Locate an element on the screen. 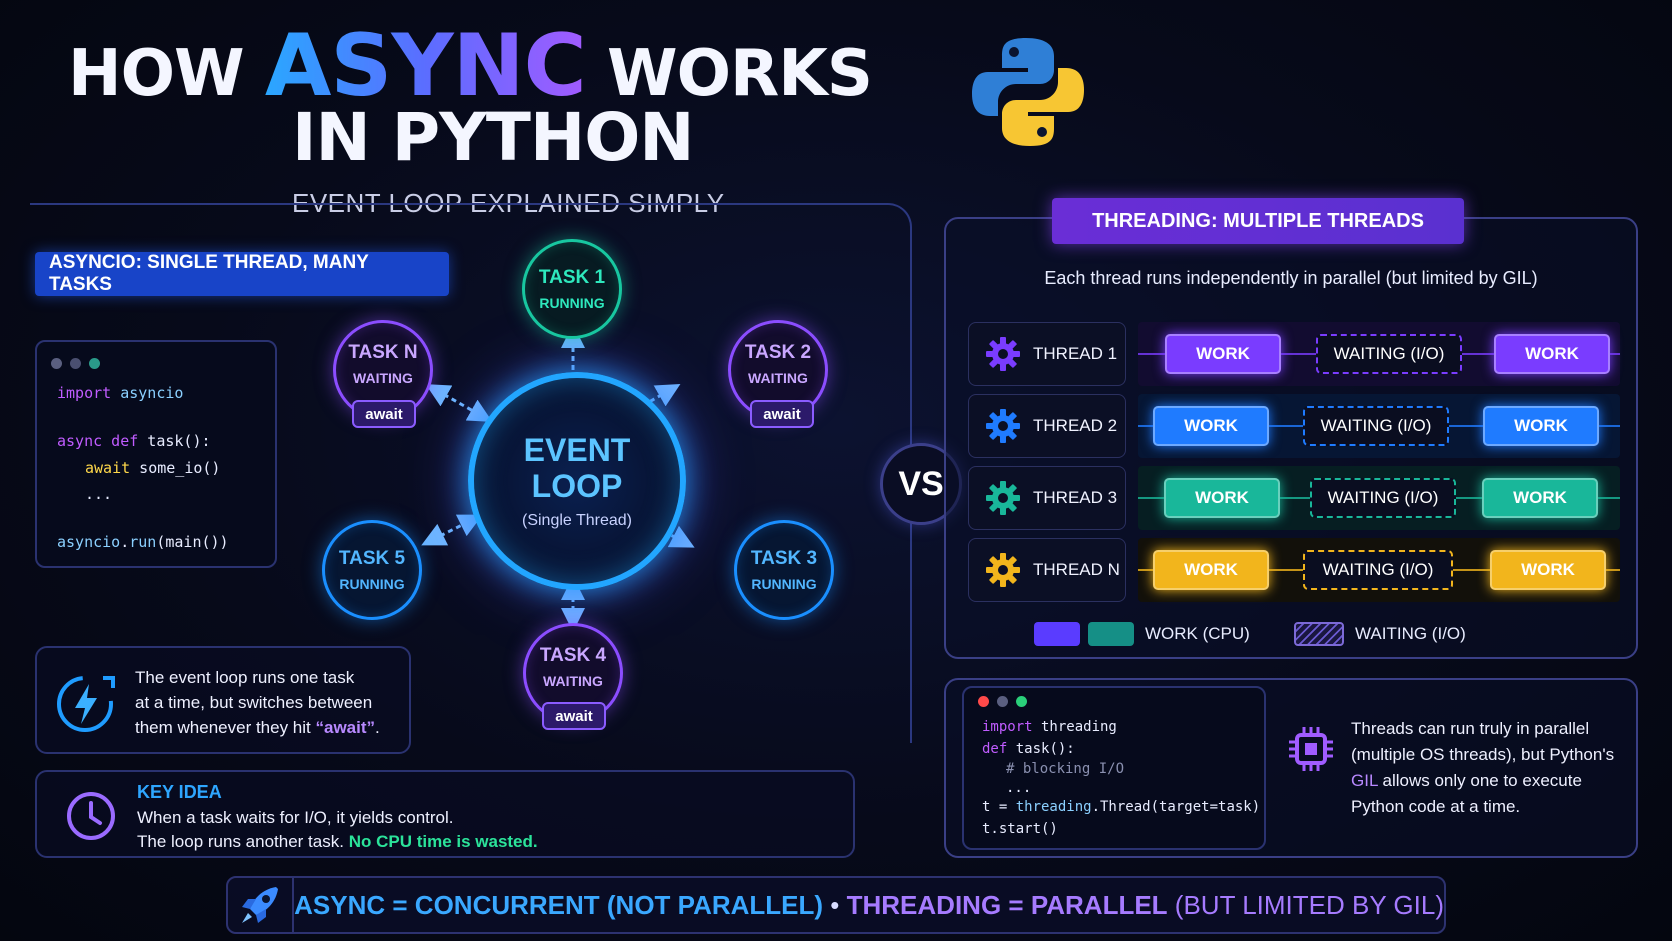 Image resolution: width=1672 pixels, height=941 pixels. thread-code-line-3: # blocking I/O is located at coordinates (1065, 769).